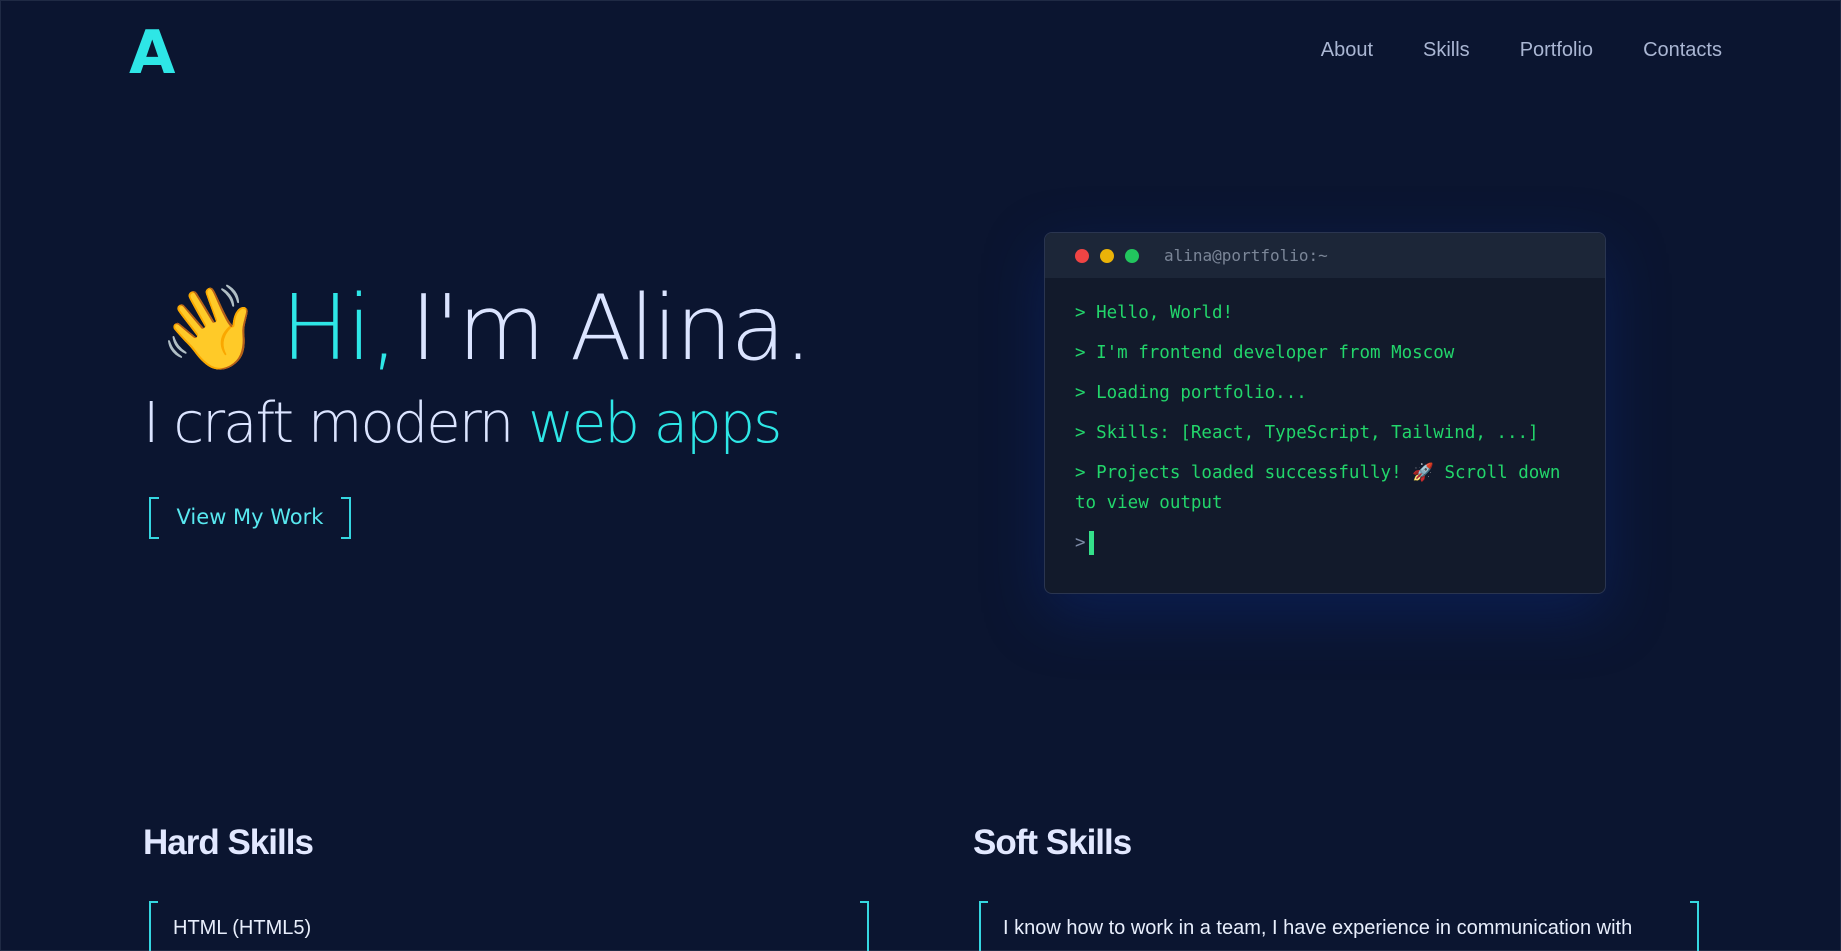  I want to click on terminal-cursor, so click(1091, 543).